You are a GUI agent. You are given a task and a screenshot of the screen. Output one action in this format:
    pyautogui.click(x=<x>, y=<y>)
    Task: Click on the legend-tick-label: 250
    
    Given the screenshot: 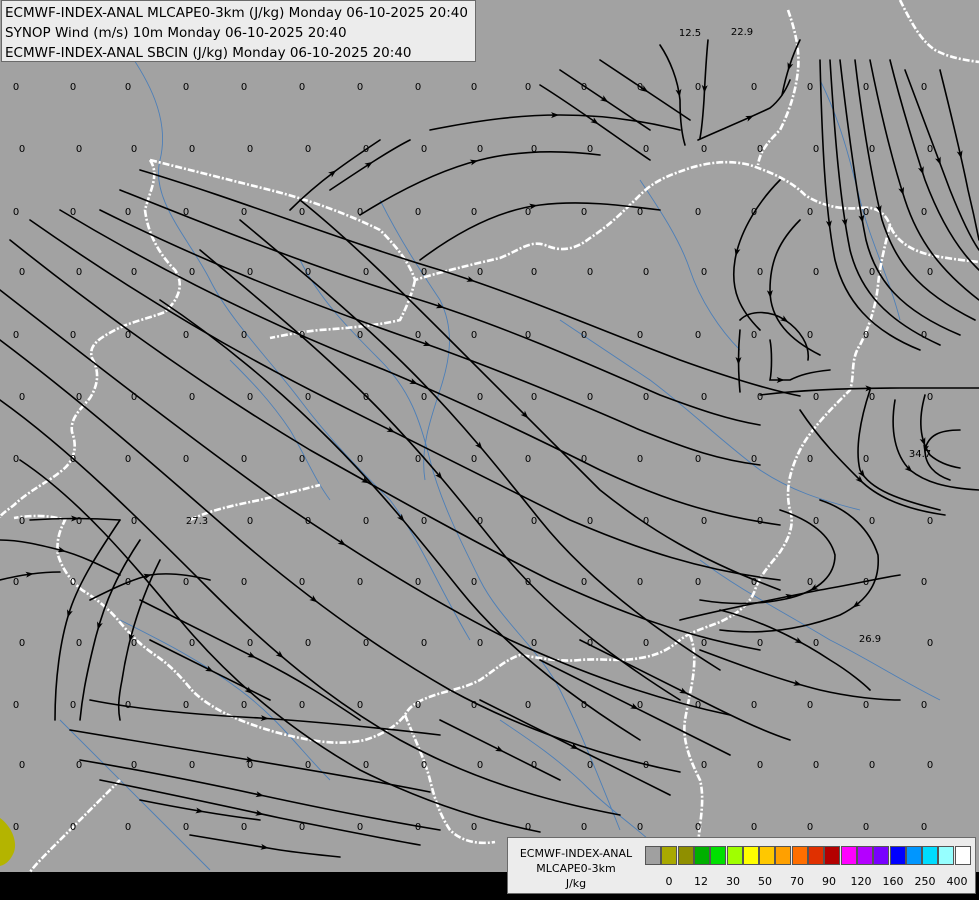 What is the action you would take?
    pyautogui.click(x=925, y=881)
    